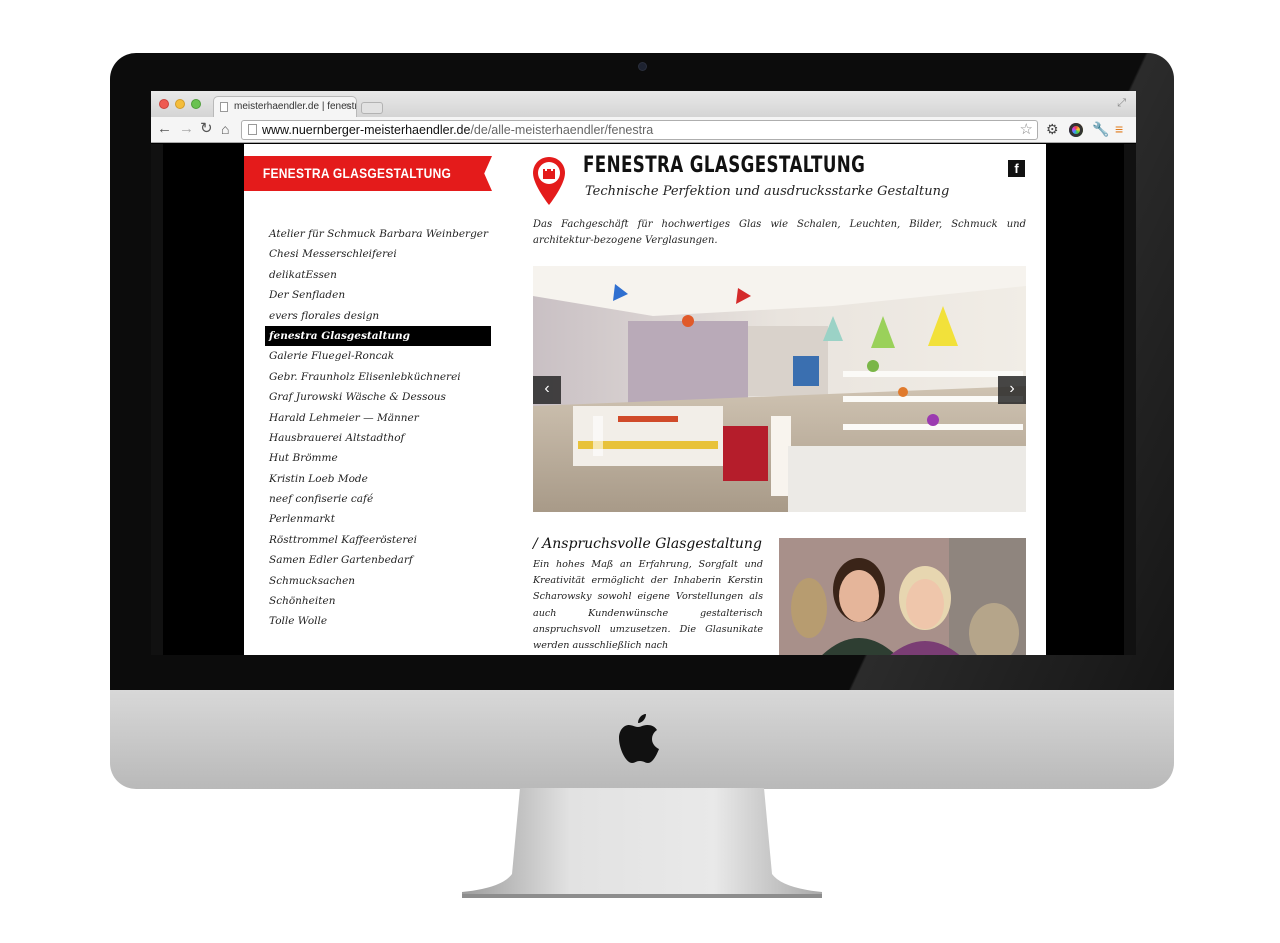  I want to click on new-tab-button, so click(372, 108).